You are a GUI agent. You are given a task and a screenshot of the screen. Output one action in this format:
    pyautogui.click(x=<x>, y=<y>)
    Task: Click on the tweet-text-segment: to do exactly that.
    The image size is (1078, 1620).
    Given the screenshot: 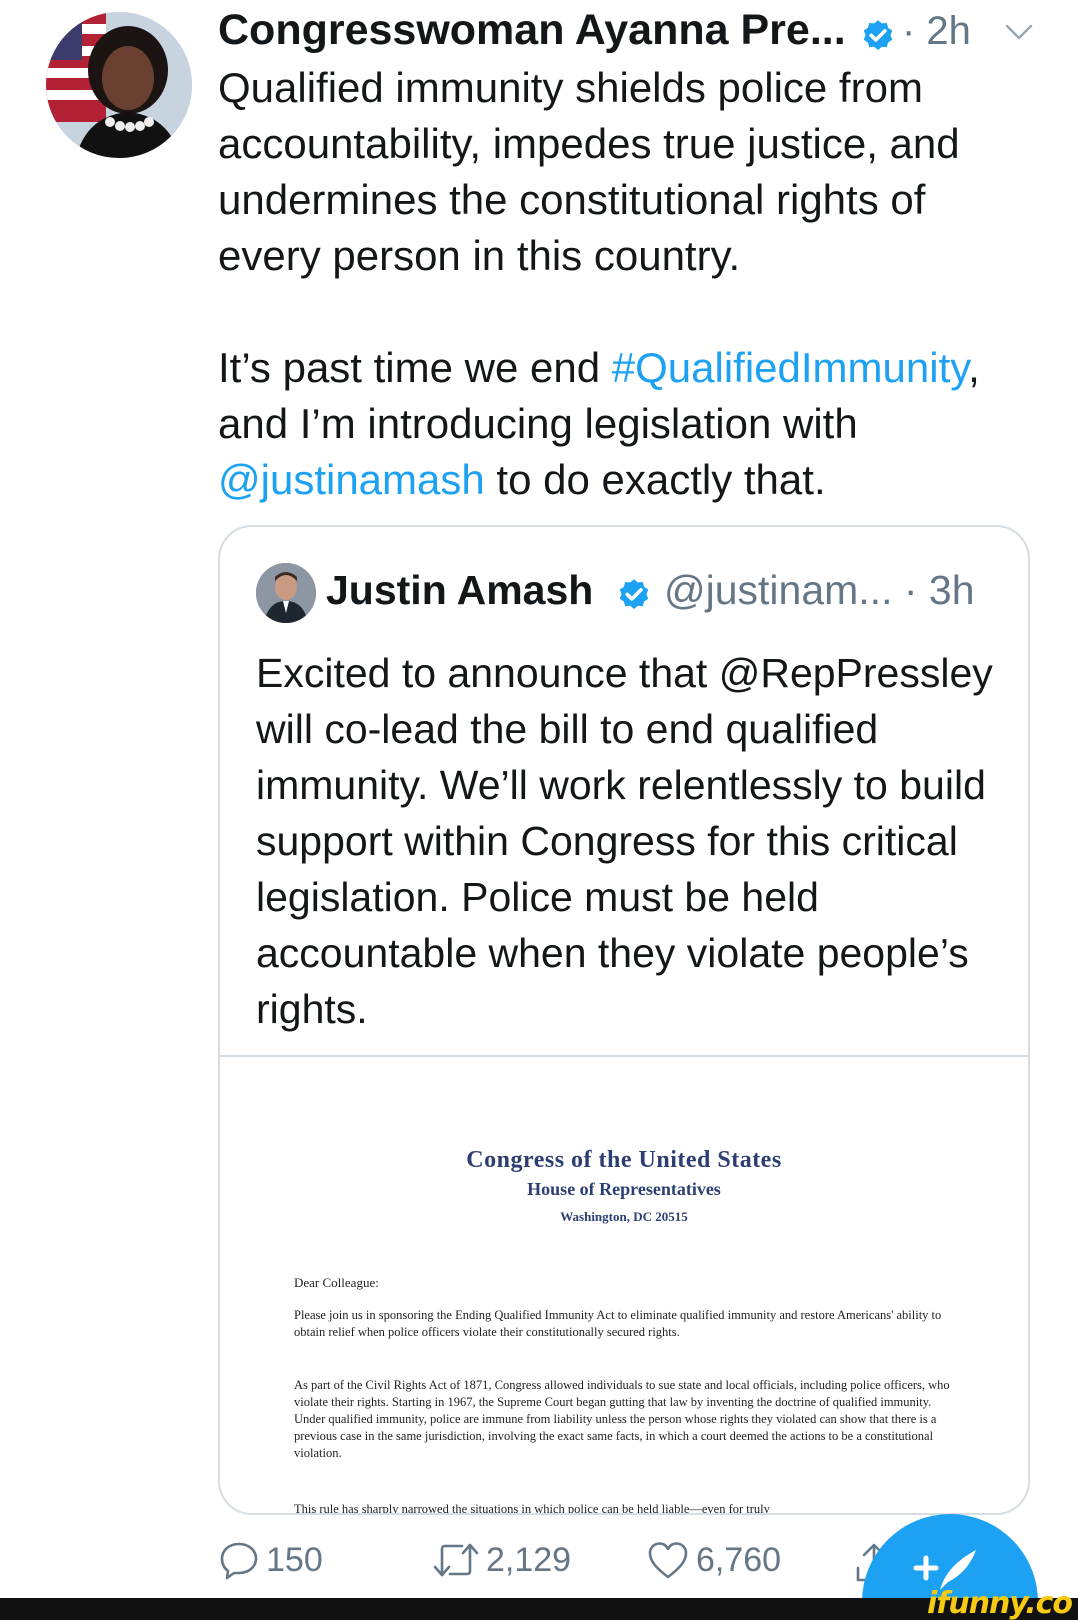 What is the action you would take?
    pyautogui.click(x=655, y=479)
    